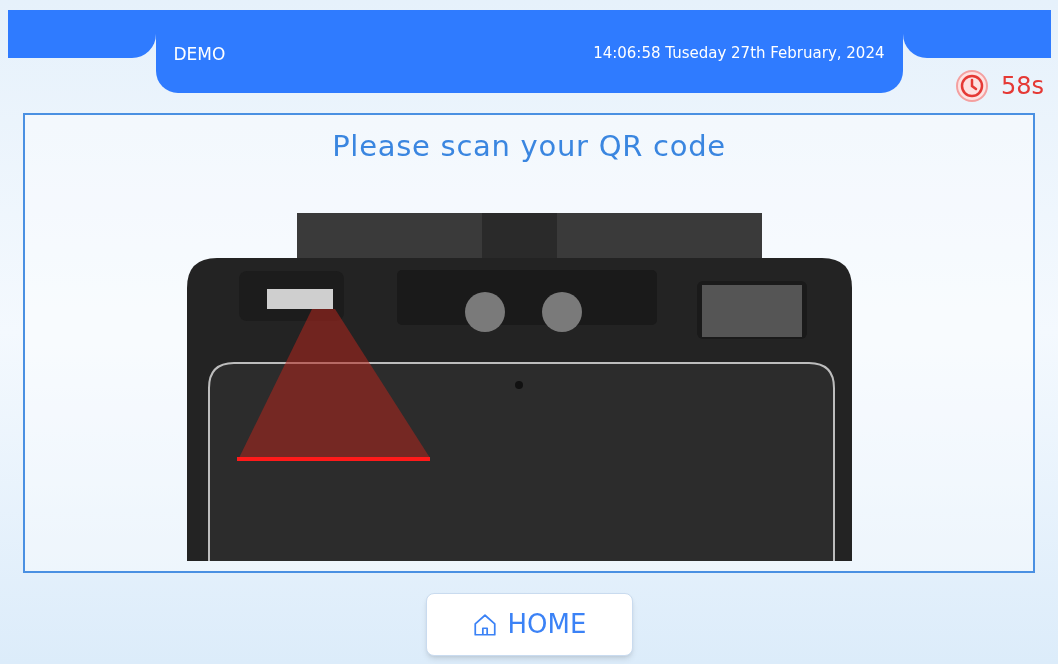 This screenshot has height=664, width=1058. What do you see at coordinates (529, 146) in the screenshot?
I see `scan-prompt: Please scan your QR code` at bounding box center [529, 146].